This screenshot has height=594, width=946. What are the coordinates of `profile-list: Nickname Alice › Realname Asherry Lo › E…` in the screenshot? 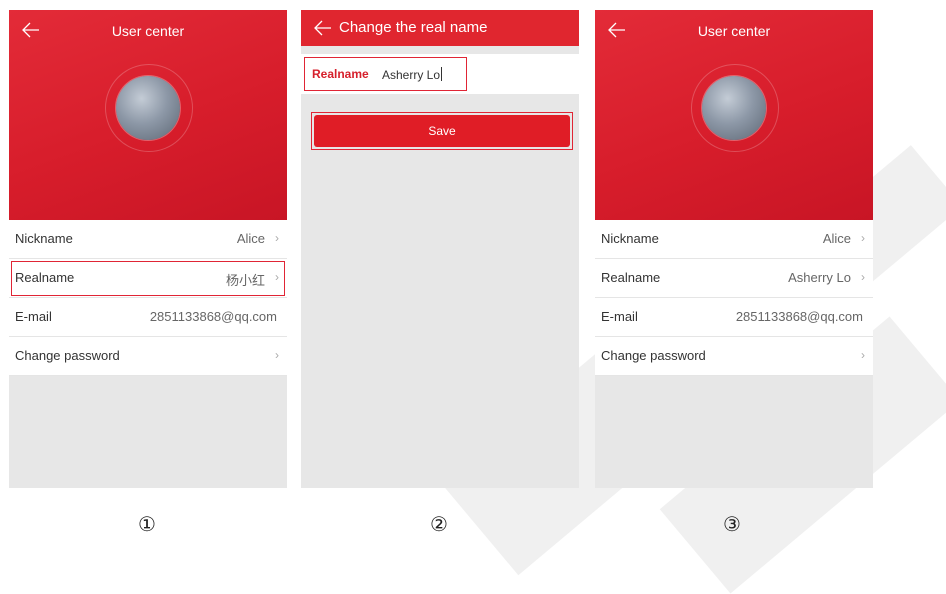 It's located at (734, 298).